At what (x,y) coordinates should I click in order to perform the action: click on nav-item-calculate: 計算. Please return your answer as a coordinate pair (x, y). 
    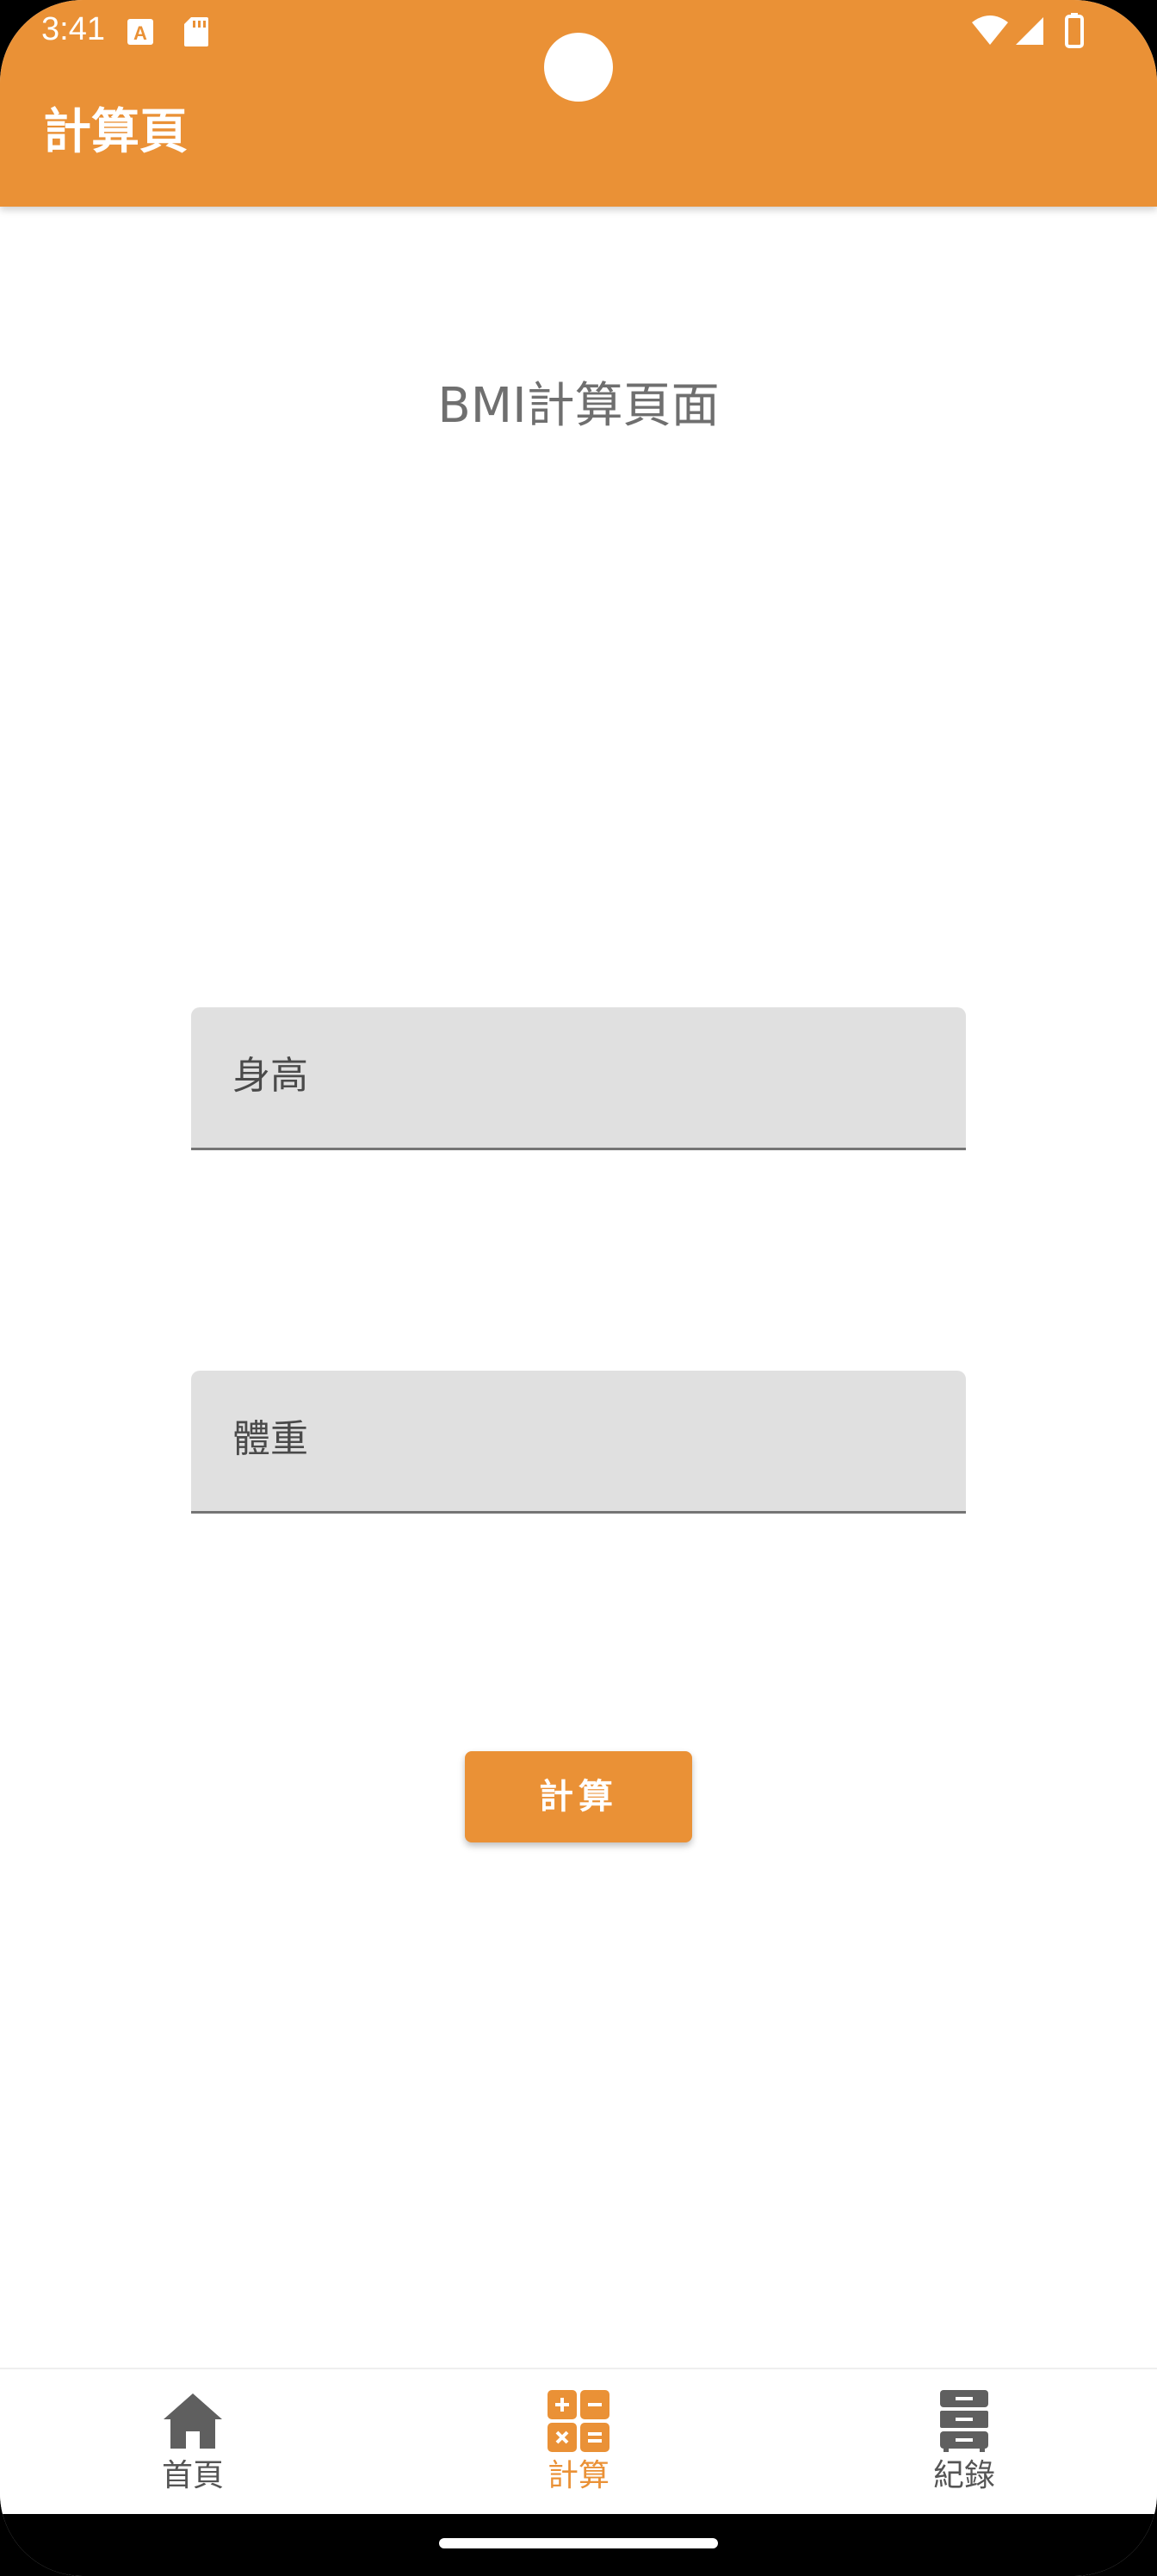
    Looking at the image, I should click on (579, 2442).